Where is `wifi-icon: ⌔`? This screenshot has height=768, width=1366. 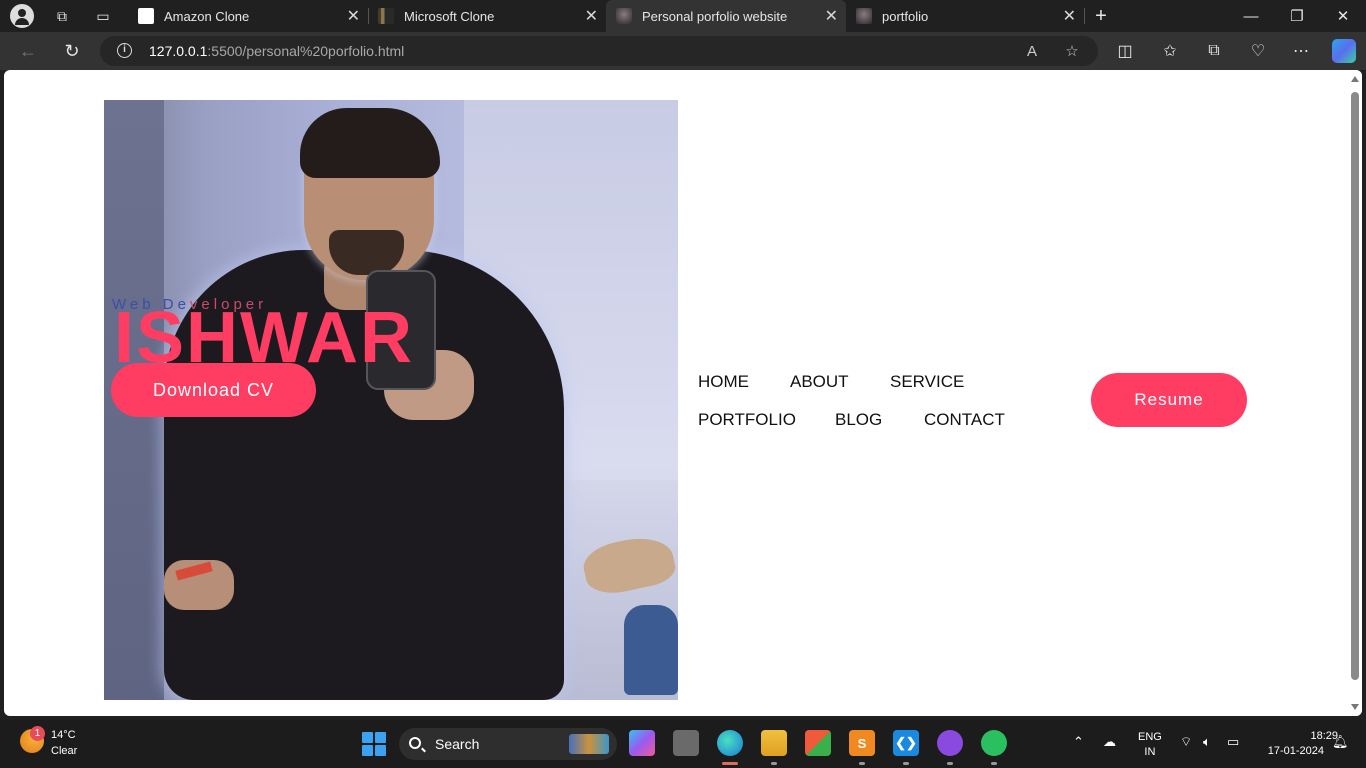
wifi-icon: ⌔ is located at coordinates (1186, 742).